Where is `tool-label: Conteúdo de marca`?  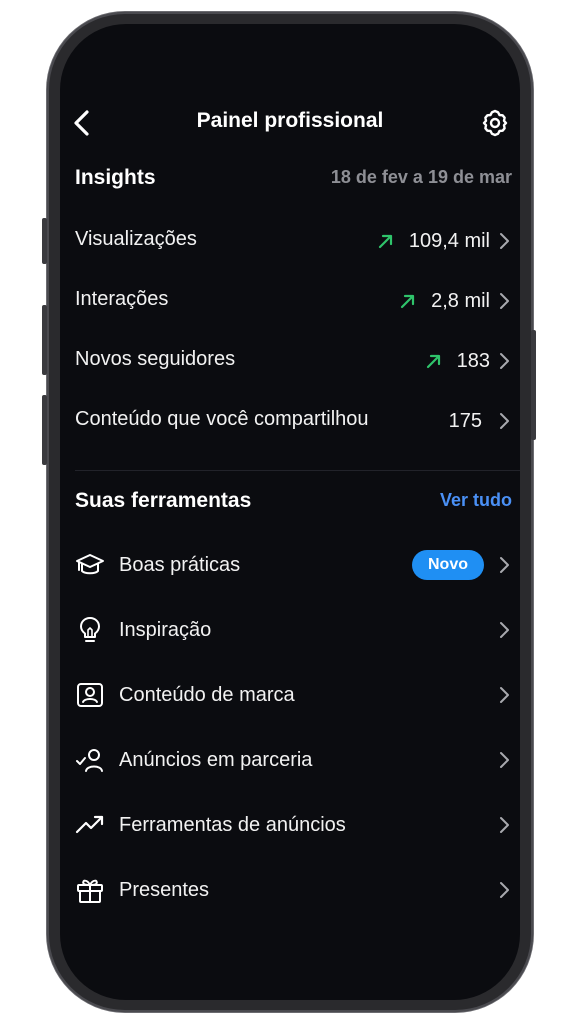
tool-label: Conteúdo de marca is located at coordinates (207, 695).